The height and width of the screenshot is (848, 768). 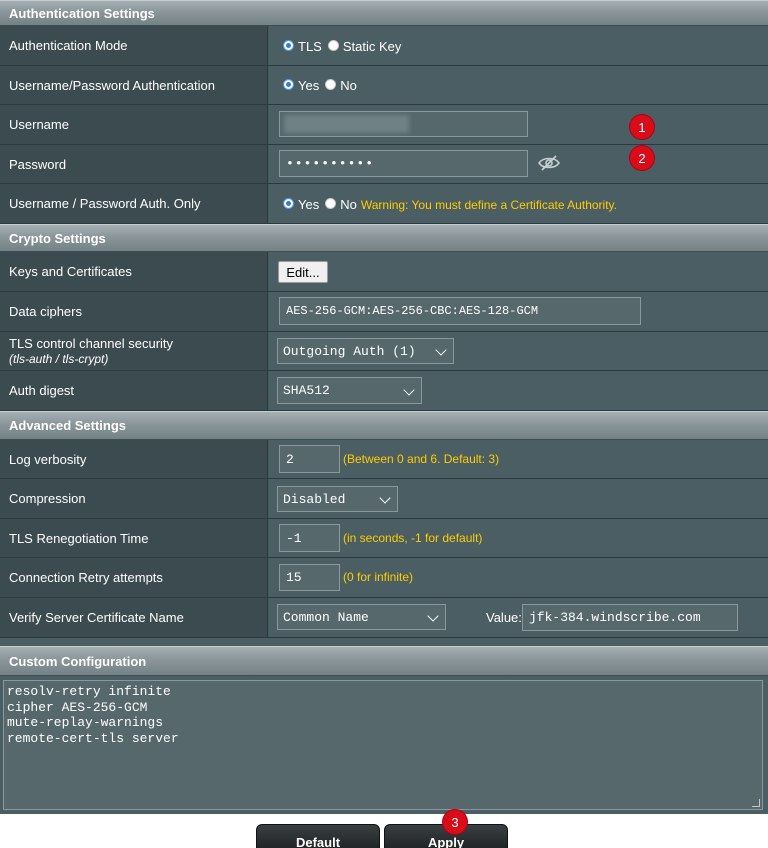 I want to click on auth-only-yes-radio, so click(x=288, y=203).